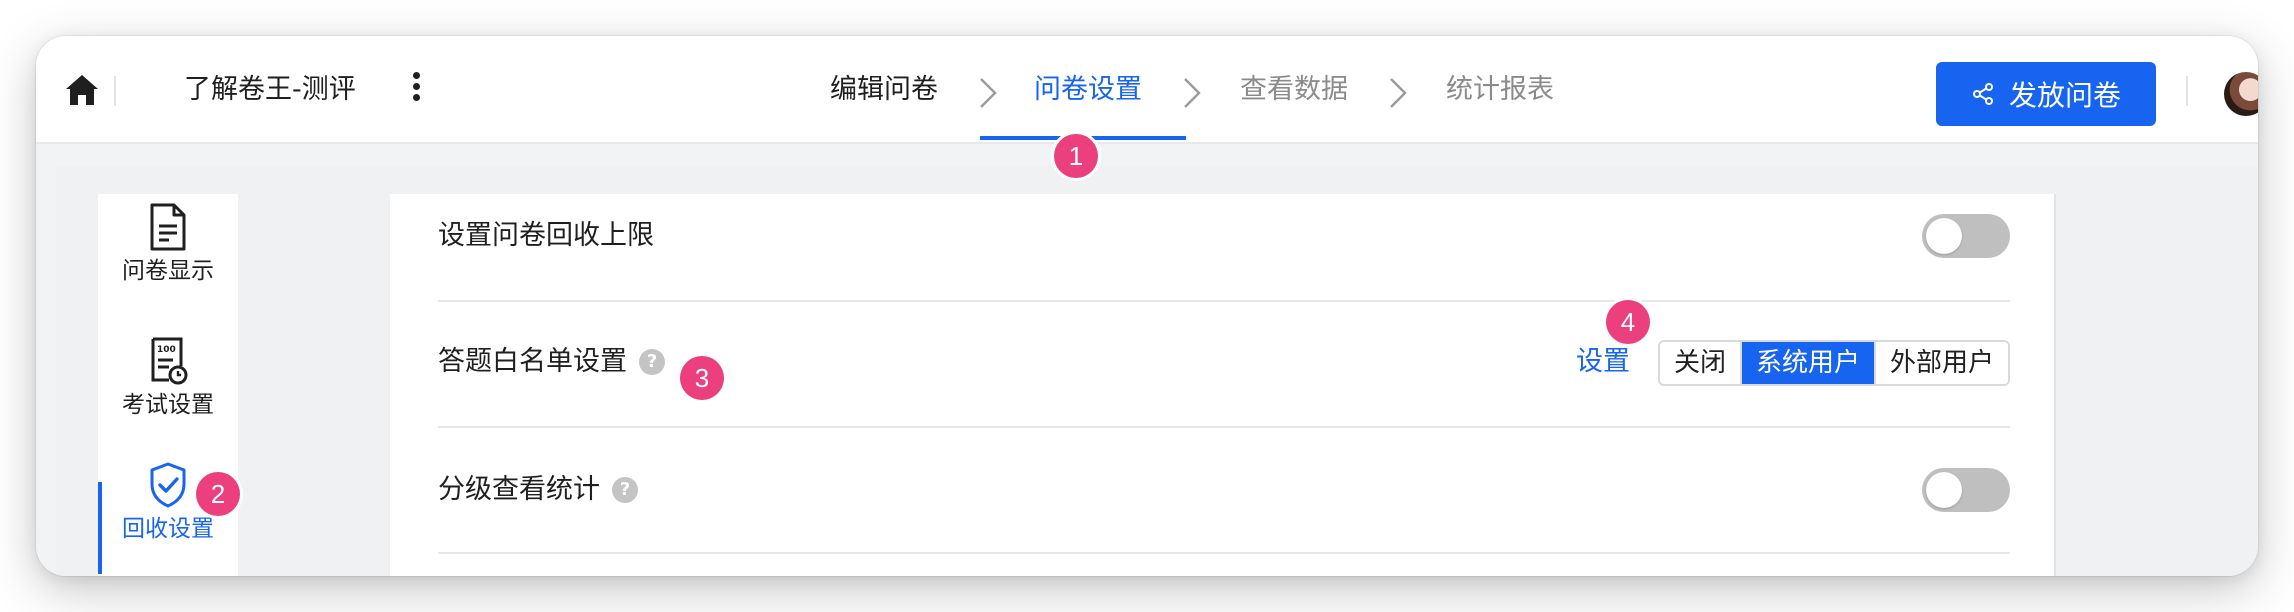  Describe the element at coordinates (169, 361) in the screenshot. I see `exam-score-icon: 100` at that location.